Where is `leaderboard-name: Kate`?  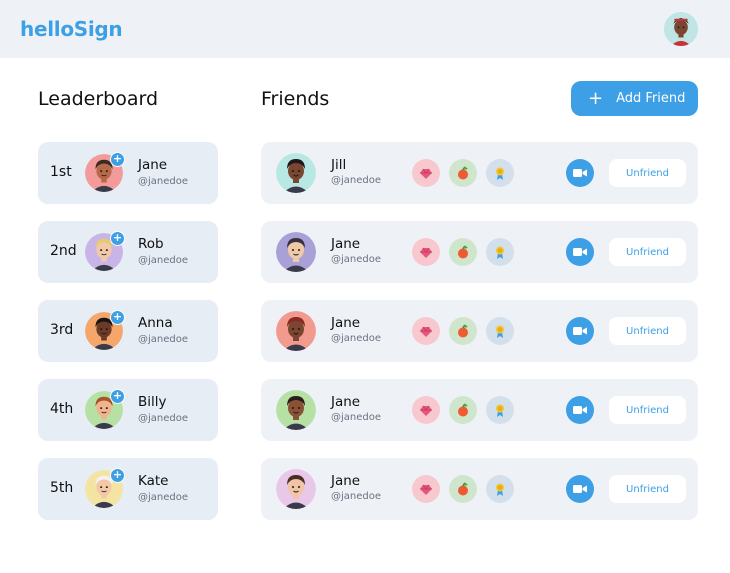
leaderboard-name: Kate is located at coordinates (153, 481).